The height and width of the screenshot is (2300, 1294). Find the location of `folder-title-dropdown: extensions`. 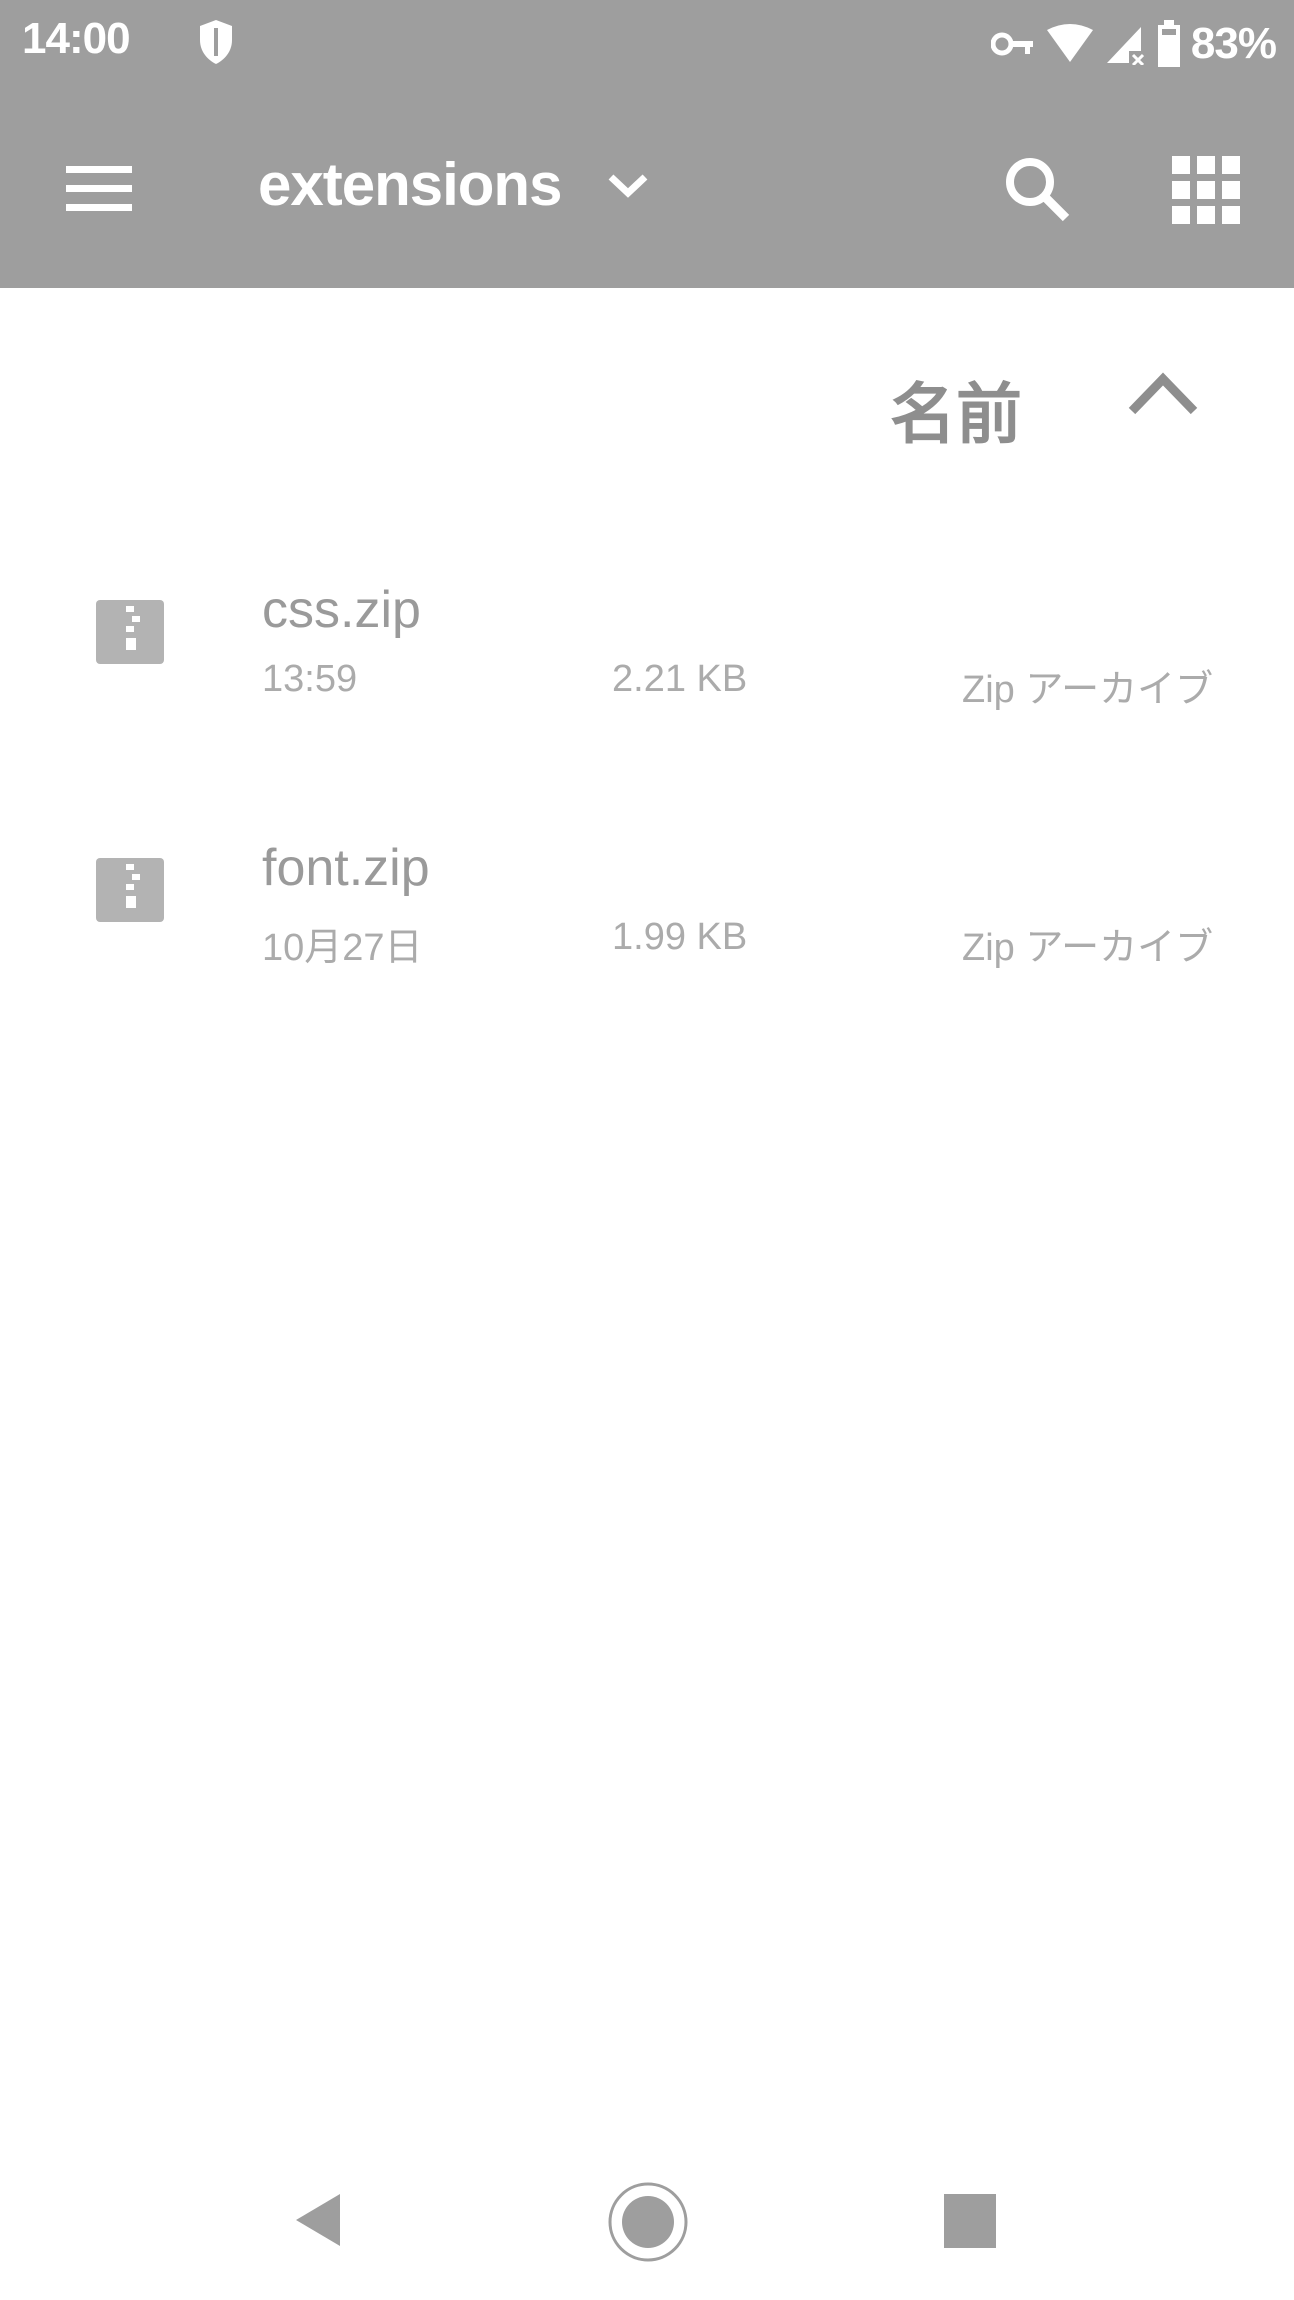

folder-title-dropdown: extensions is located at coordinates (454, 184).